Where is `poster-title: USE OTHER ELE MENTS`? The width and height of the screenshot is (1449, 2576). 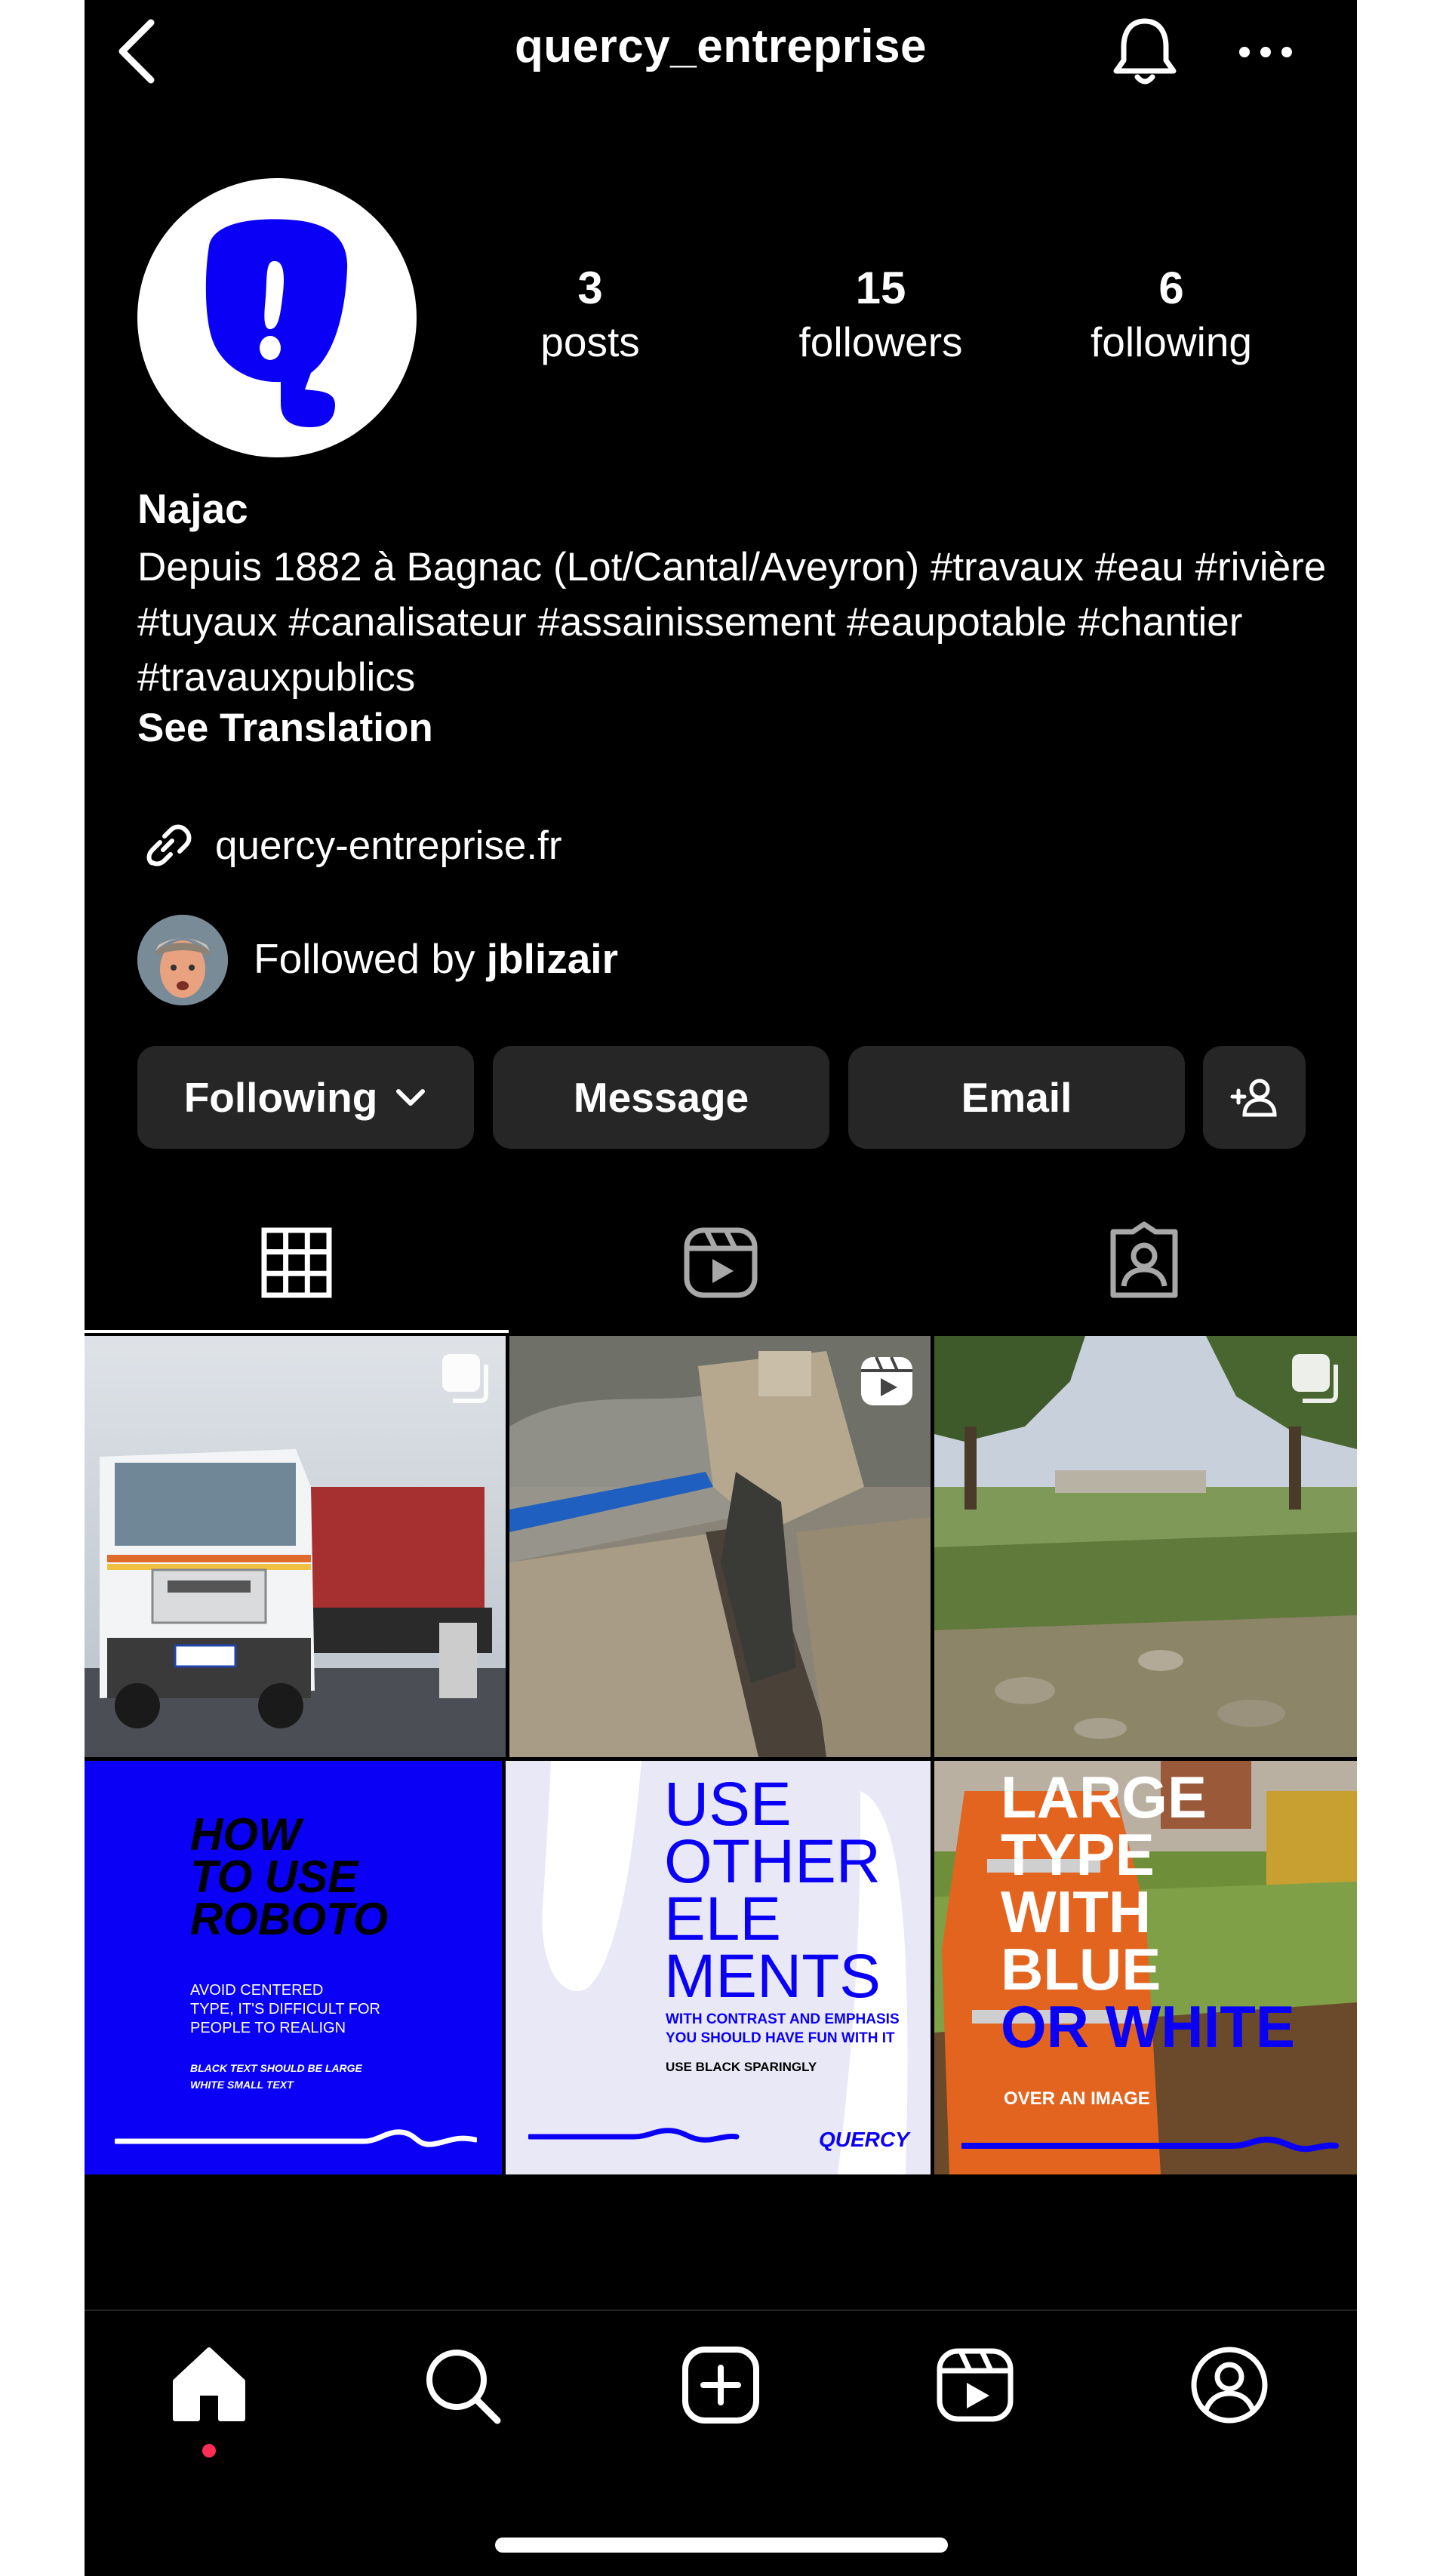 poster-title: USE OTHER ELE MENTS is located at coordinates (772, 1890).